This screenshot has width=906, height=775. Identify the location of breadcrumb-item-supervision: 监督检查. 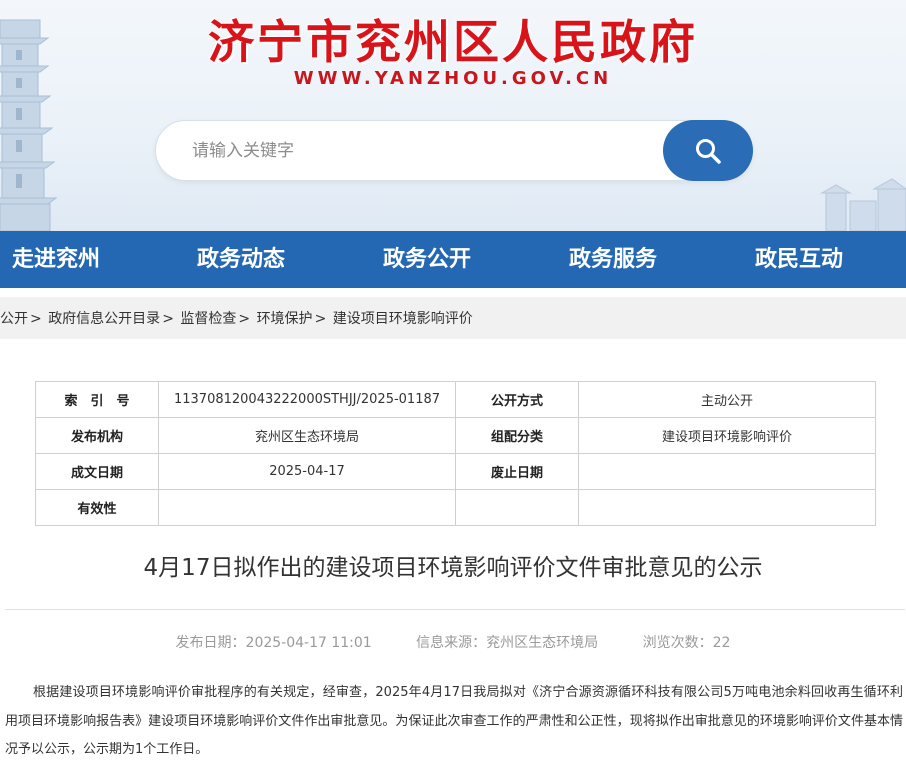
(208, 319).